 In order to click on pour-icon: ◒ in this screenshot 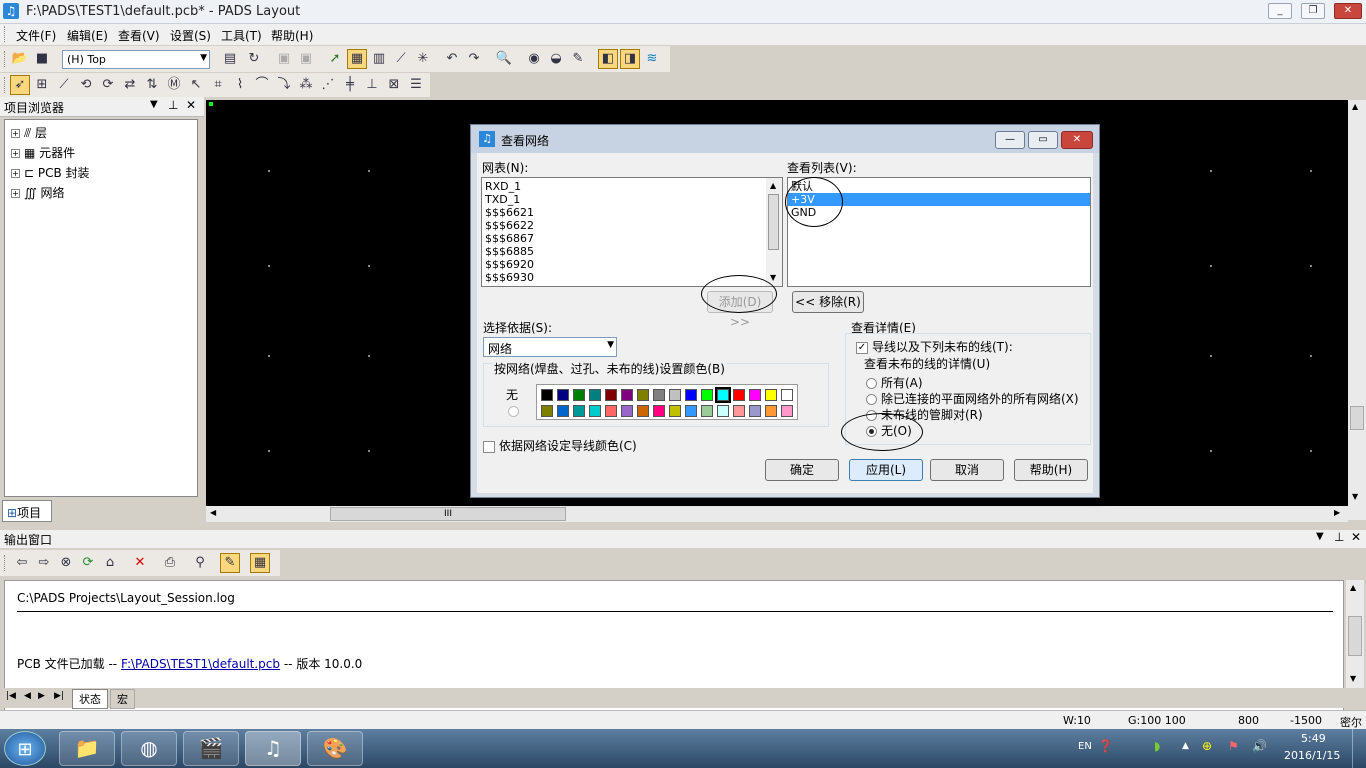, I will do `click(556, 59)`.